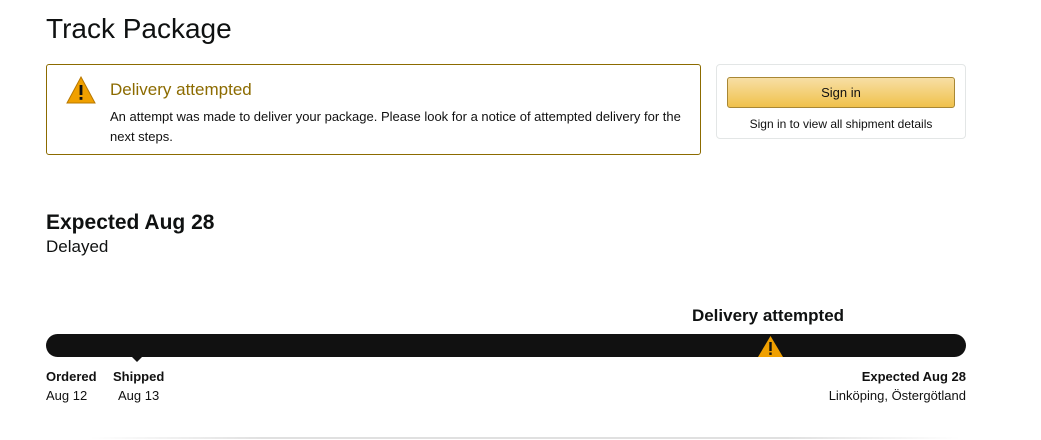 The width and height of the screenshot is (1041, 440). What do you see at coordinates (897, 395) in the screenshot?
I see `step-expected-location: Linköping, Östergötland` at bounding box center [897, 395].